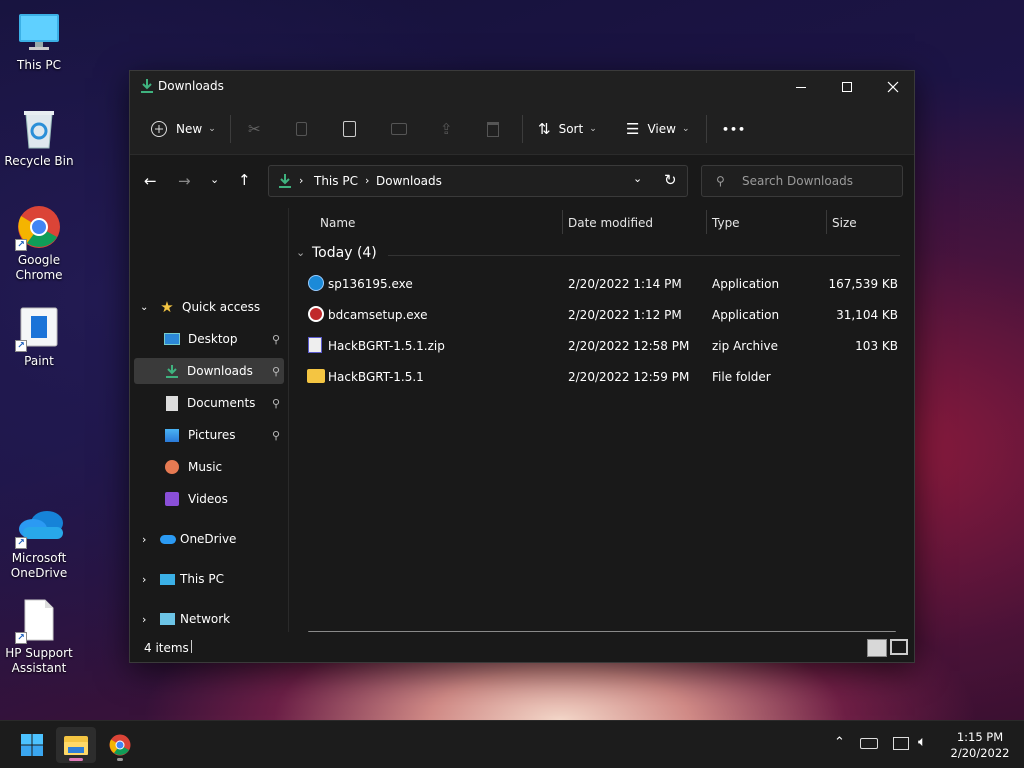 Image resolution: width=1024 pixels, height=768 pixels. What do you see at coordinates (726, 223) in the screenshot?
I see `column-header-type: Type` at bounding box center [726, 223].